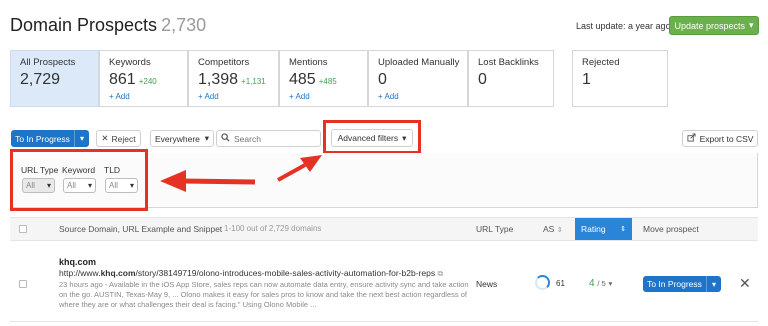 The height and width of the screenshot is (326, 768). Describe the element at coordinates (440, 273) in the screenshot. I see `external-link-icon: ⧉` at that location.